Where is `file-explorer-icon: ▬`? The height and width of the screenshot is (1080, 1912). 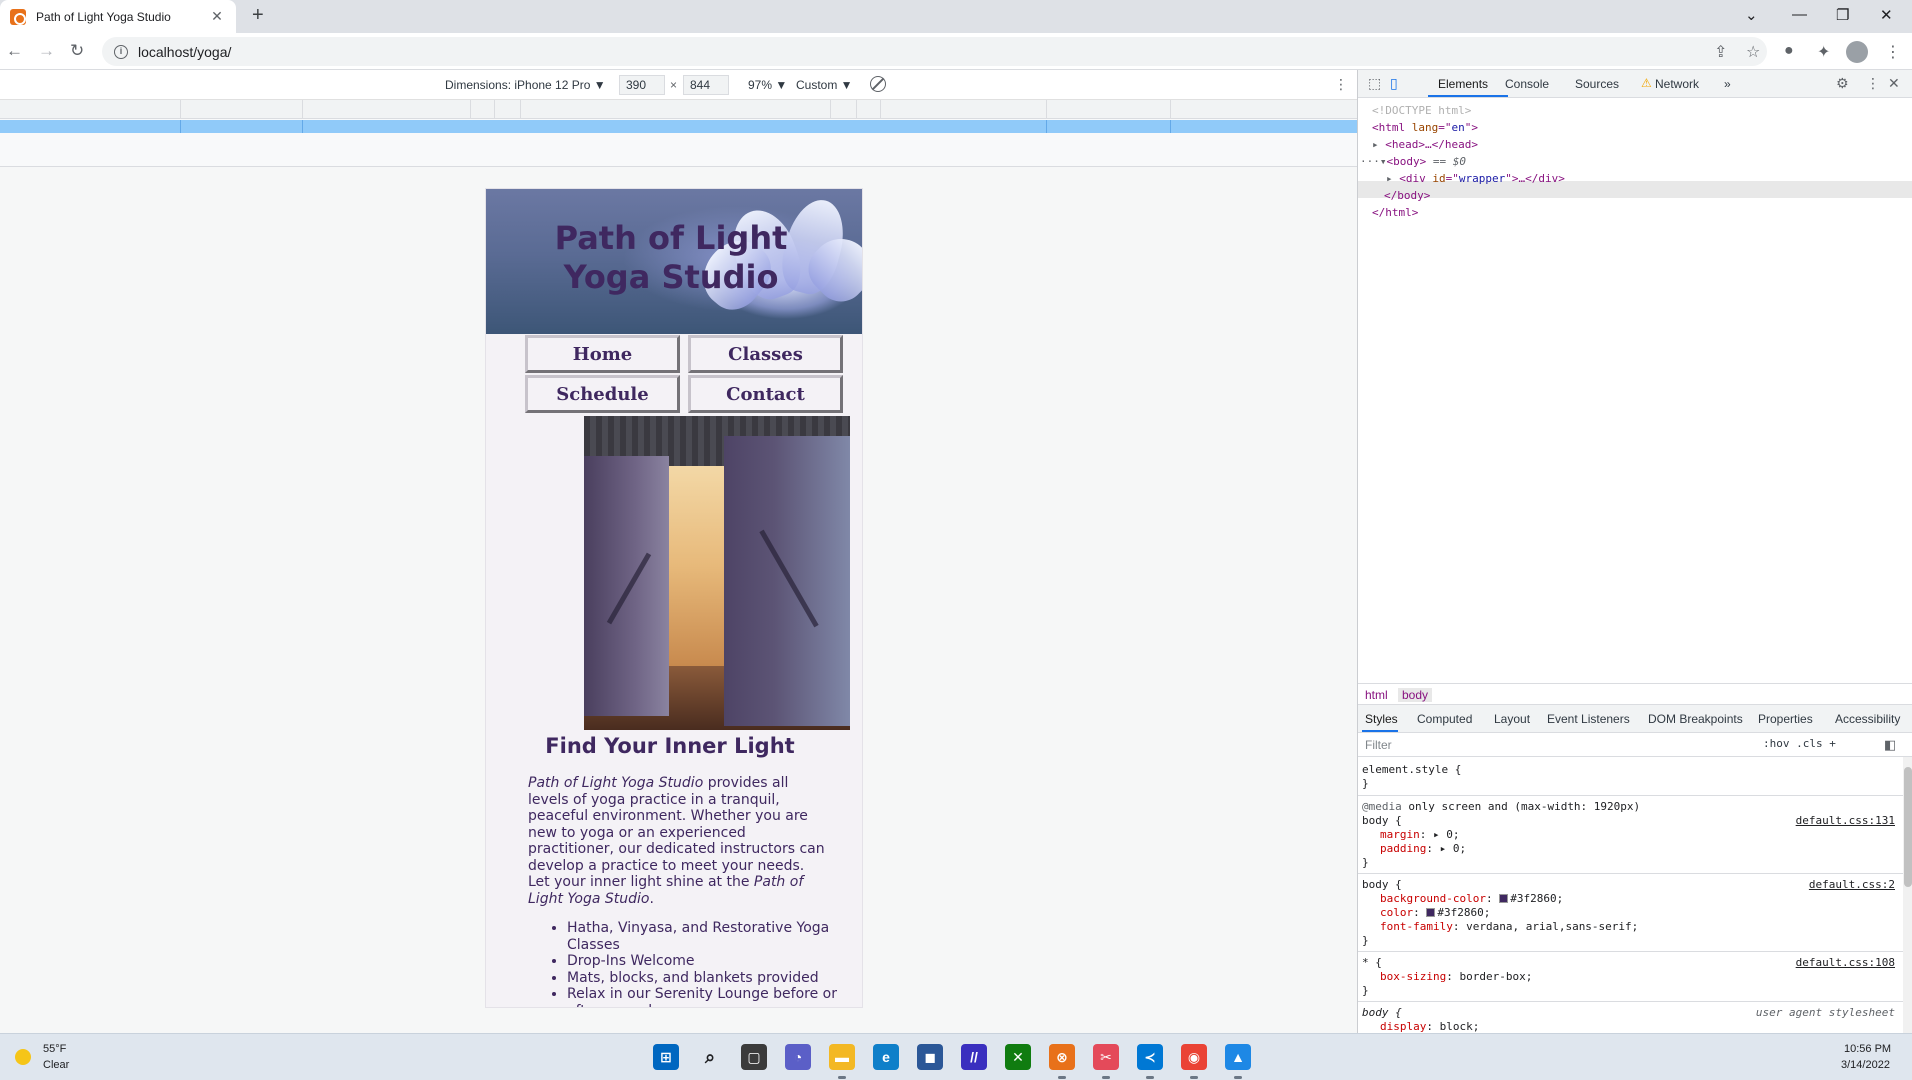 file-explorer-icon: ▬ is located at coordinates (842, 1061).